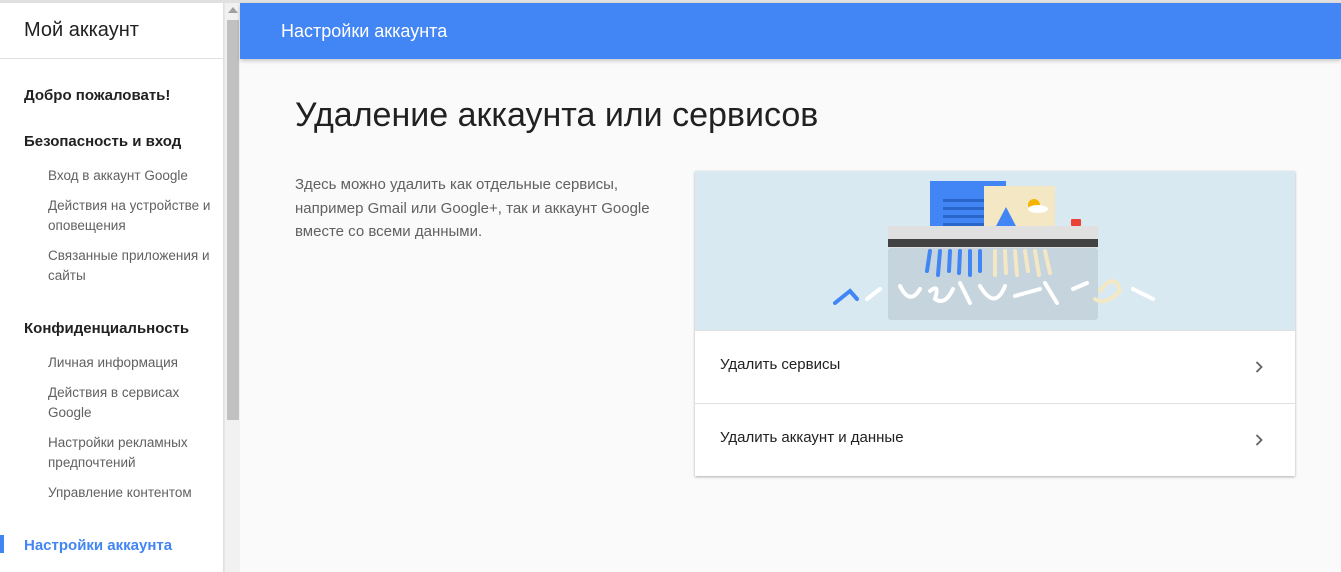 This screenshot has height=572, width=1341. Describe the element at coordinates (98, 545) in the screenshot. I see `sidebar-item-account-settings: Настройки аккаунта` at that location.